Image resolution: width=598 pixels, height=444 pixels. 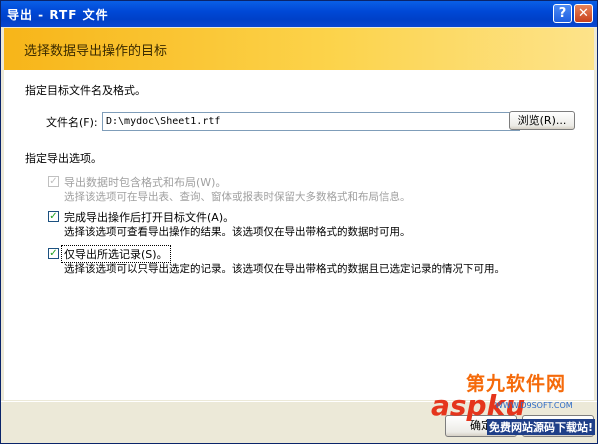 What do you see at coordinates (299, 14) in the screenshot?
I see `title-bar: 导出 - RTF 文件 ? ✕` at bounding box center [299, 14].